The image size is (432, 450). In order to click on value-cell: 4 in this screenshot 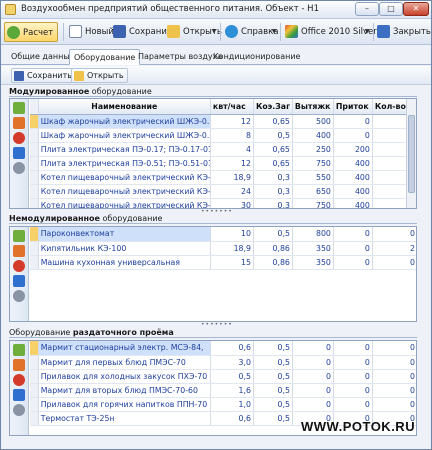, I will do `click(232, 149)`.